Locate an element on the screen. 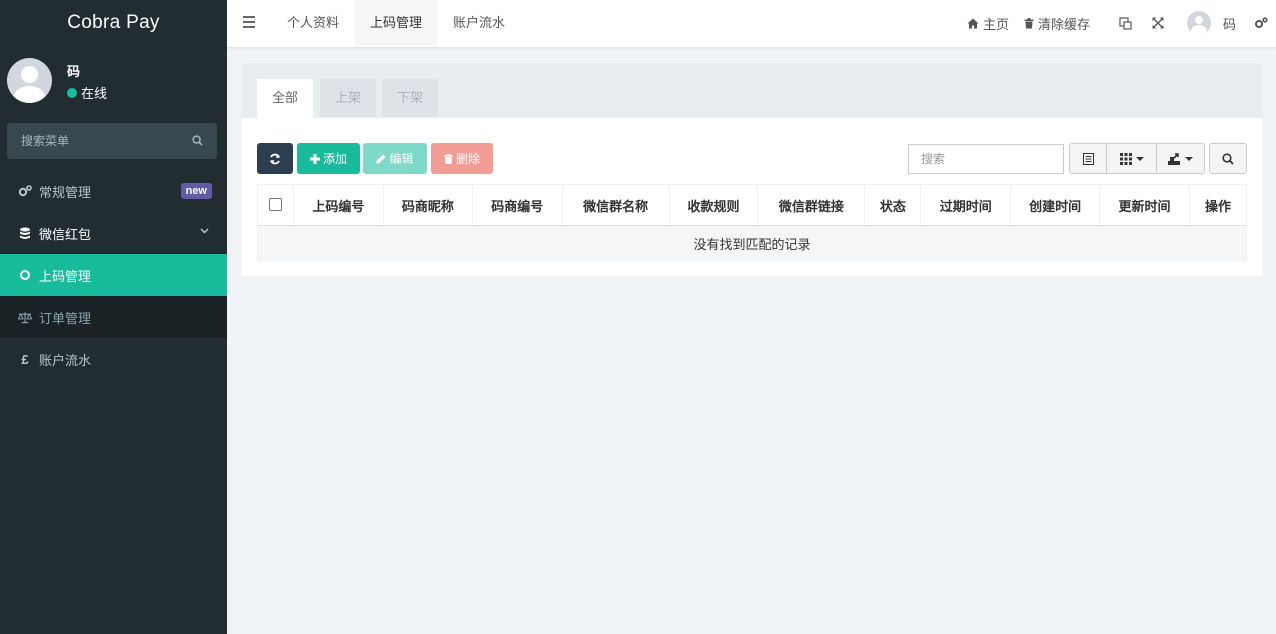  col-merchant-nickname: 码商昵称 is located at coordinates (427, 205).